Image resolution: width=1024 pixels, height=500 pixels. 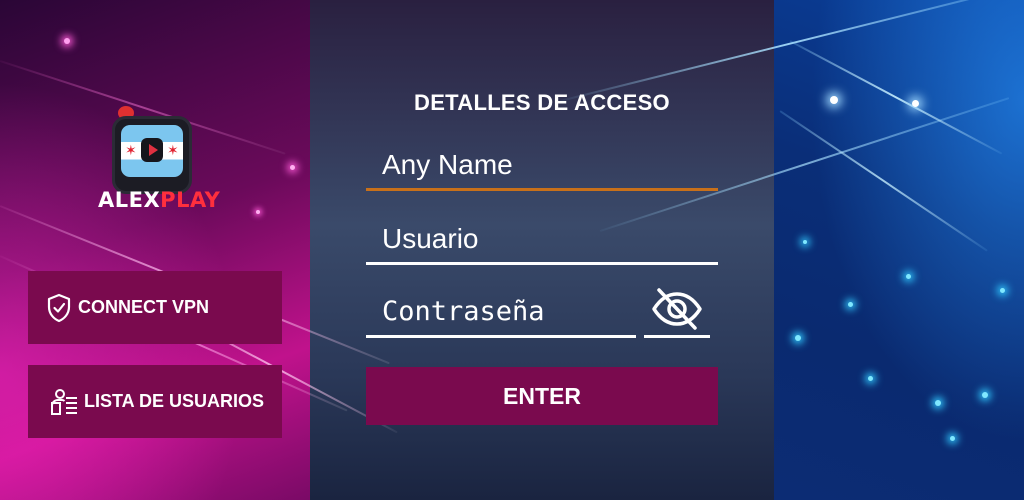 I want to click on username-underline, so click(x=542, y=263).